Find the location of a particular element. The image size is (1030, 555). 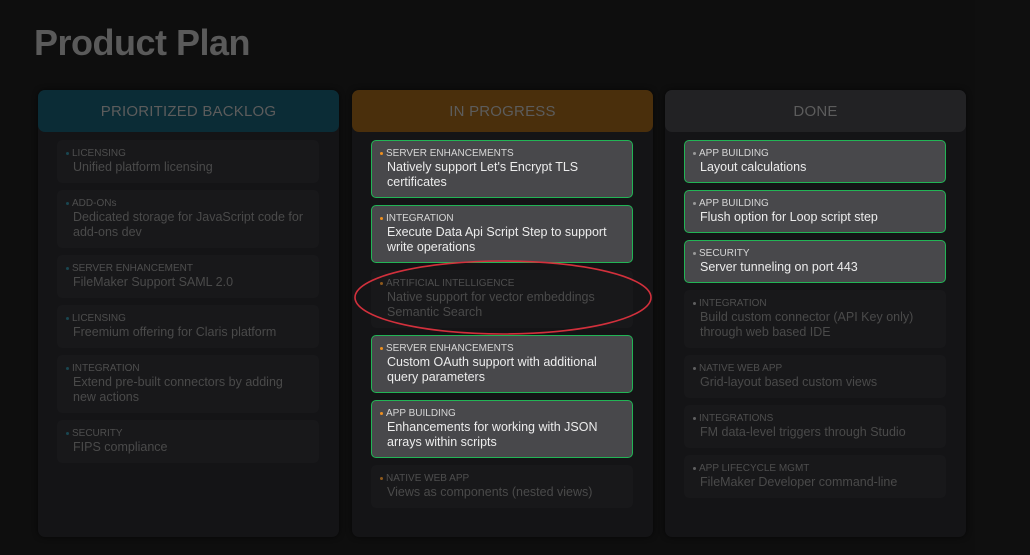

column-header-in-progress: IN PROGRESS is located at coordinates (502, 111).